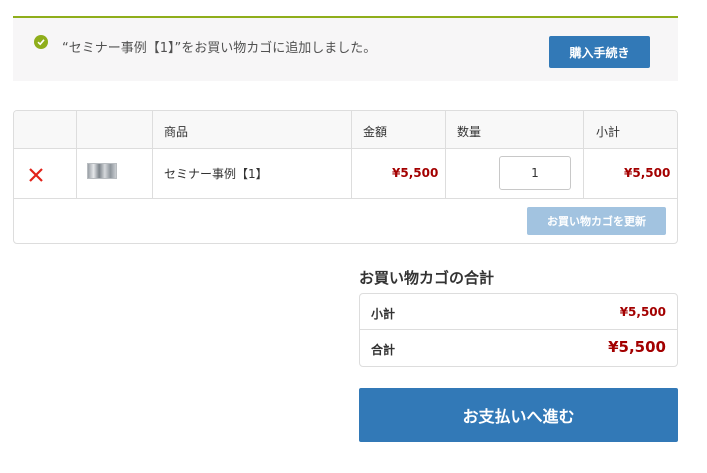 This screenshot has height=473, width=707. I want to click on table-row: セミナー事例【1】 ¥5,500 ¥5,500, so click(345, 174).